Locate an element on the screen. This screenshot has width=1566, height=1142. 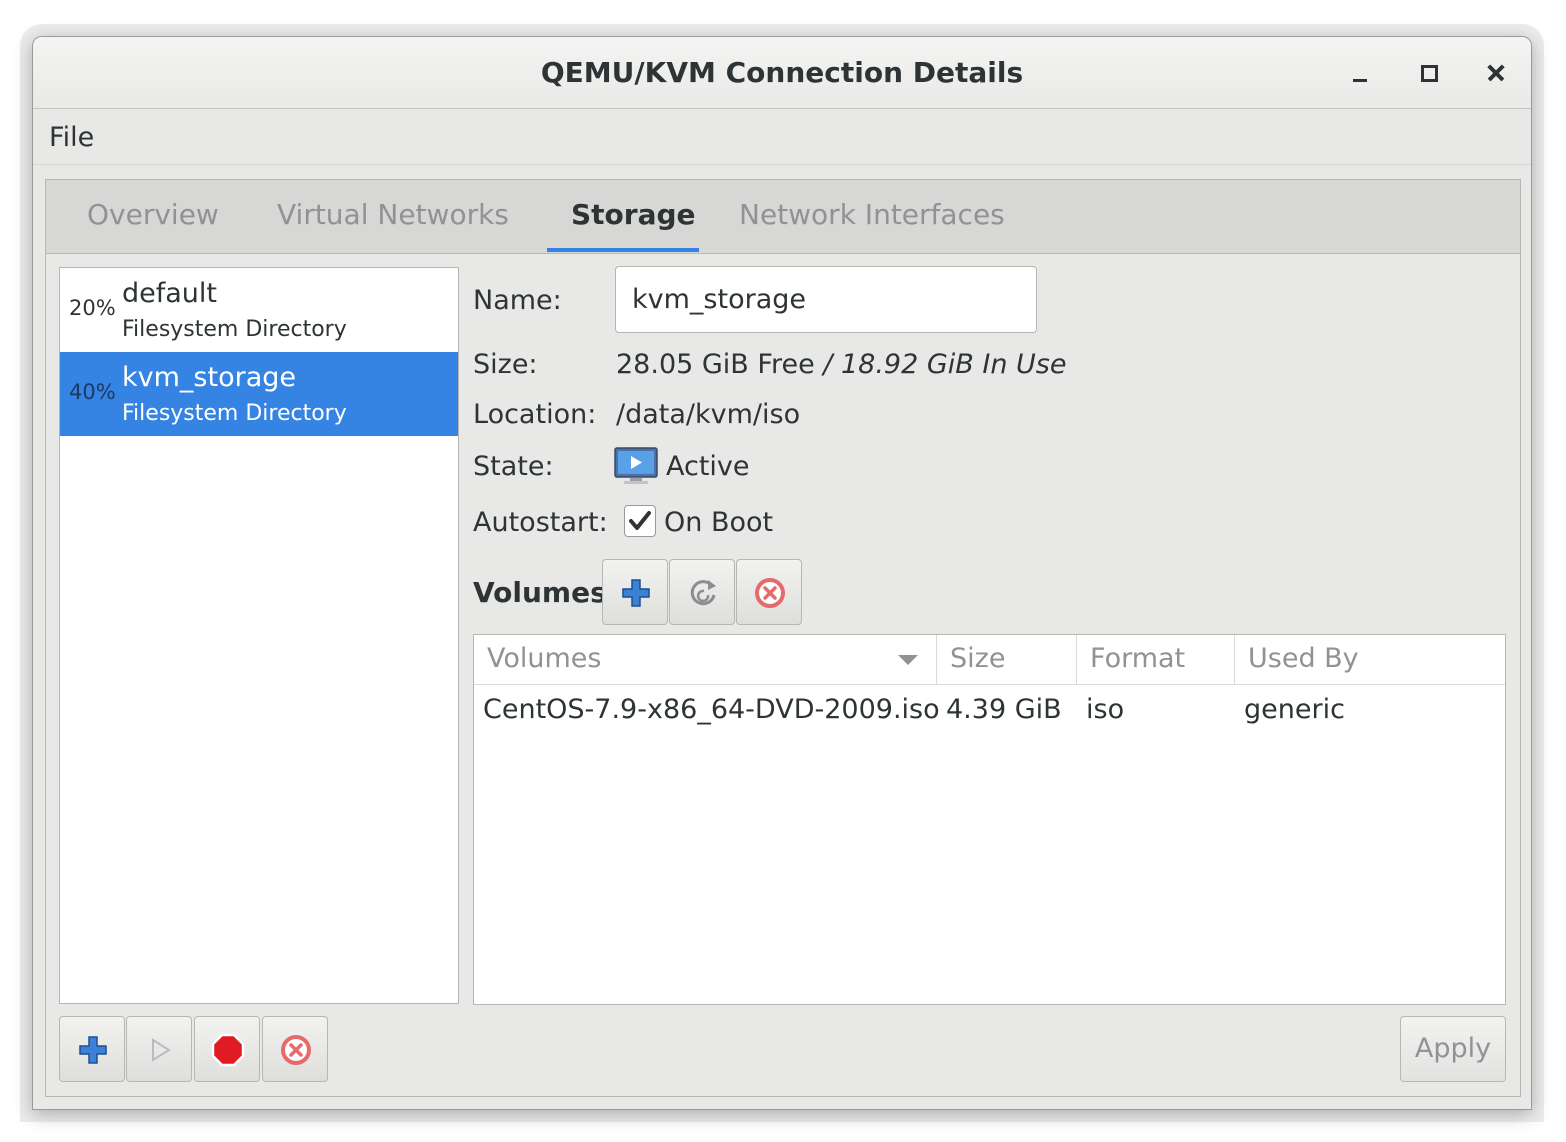
size-free: 28.05 GiB Free is located at coordinates (715, 364).